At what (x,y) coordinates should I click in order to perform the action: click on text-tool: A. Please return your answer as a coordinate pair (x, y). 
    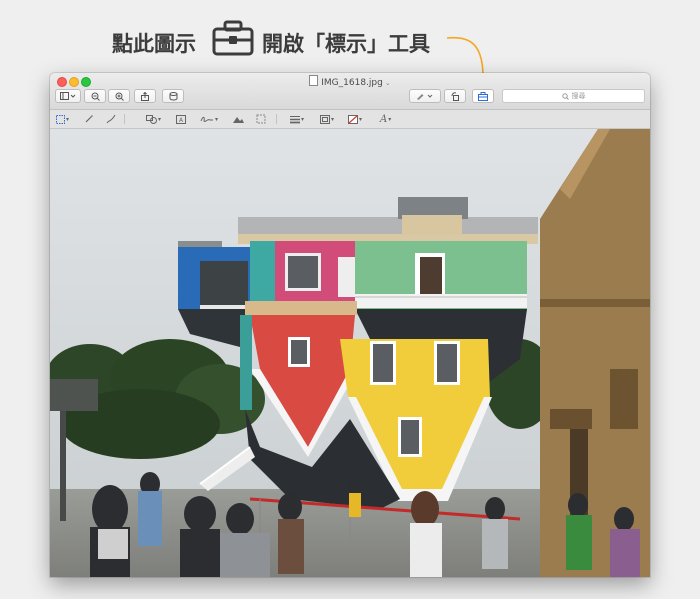
    Looking at the image, I should click on (181, 119).